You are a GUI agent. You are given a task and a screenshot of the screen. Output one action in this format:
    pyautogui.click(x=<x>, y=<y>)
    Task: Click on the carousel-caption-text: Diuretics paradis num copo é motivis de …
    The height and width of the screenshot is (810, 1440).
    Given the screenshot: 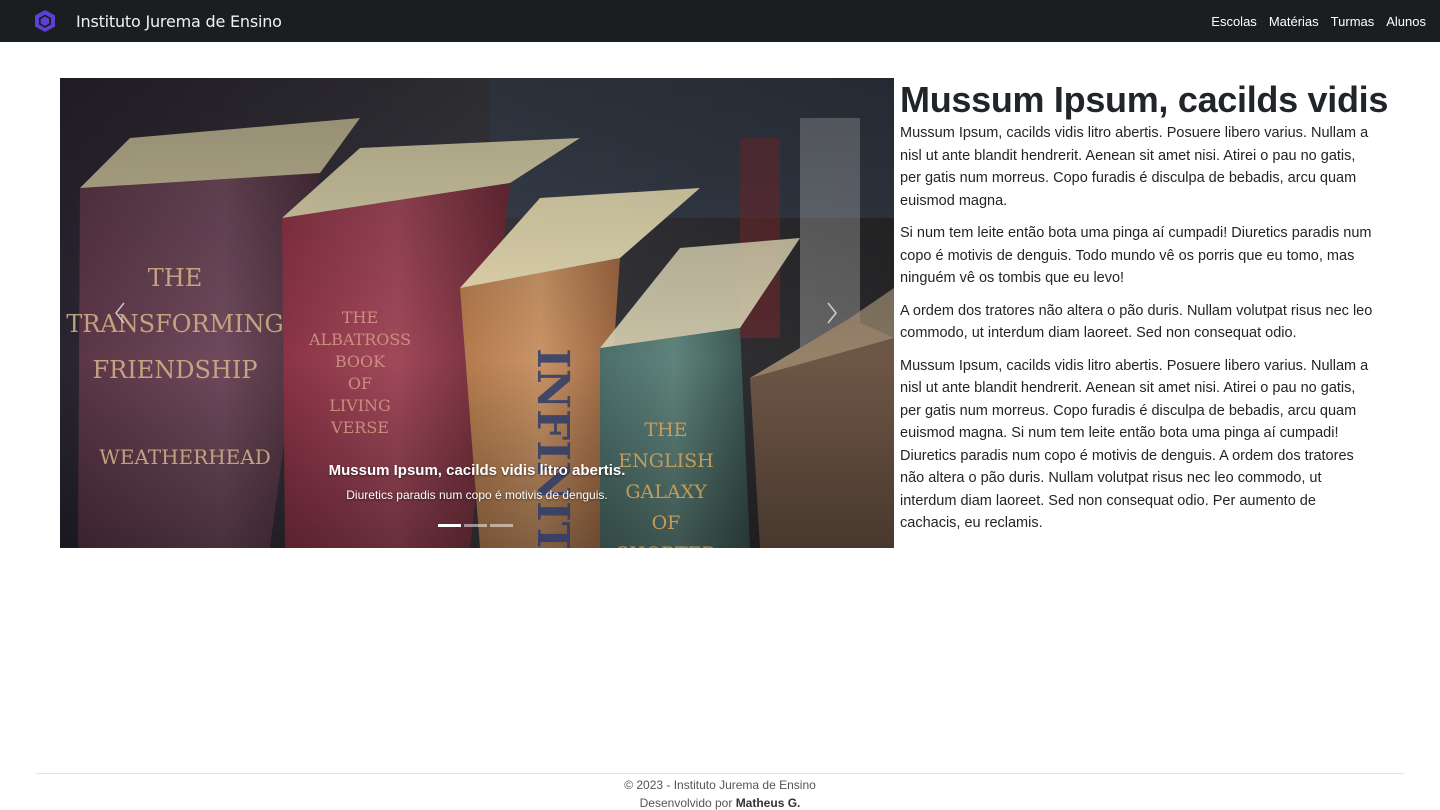 What is the action you would take?
    pyautogui.click(x=477, y=495)
    